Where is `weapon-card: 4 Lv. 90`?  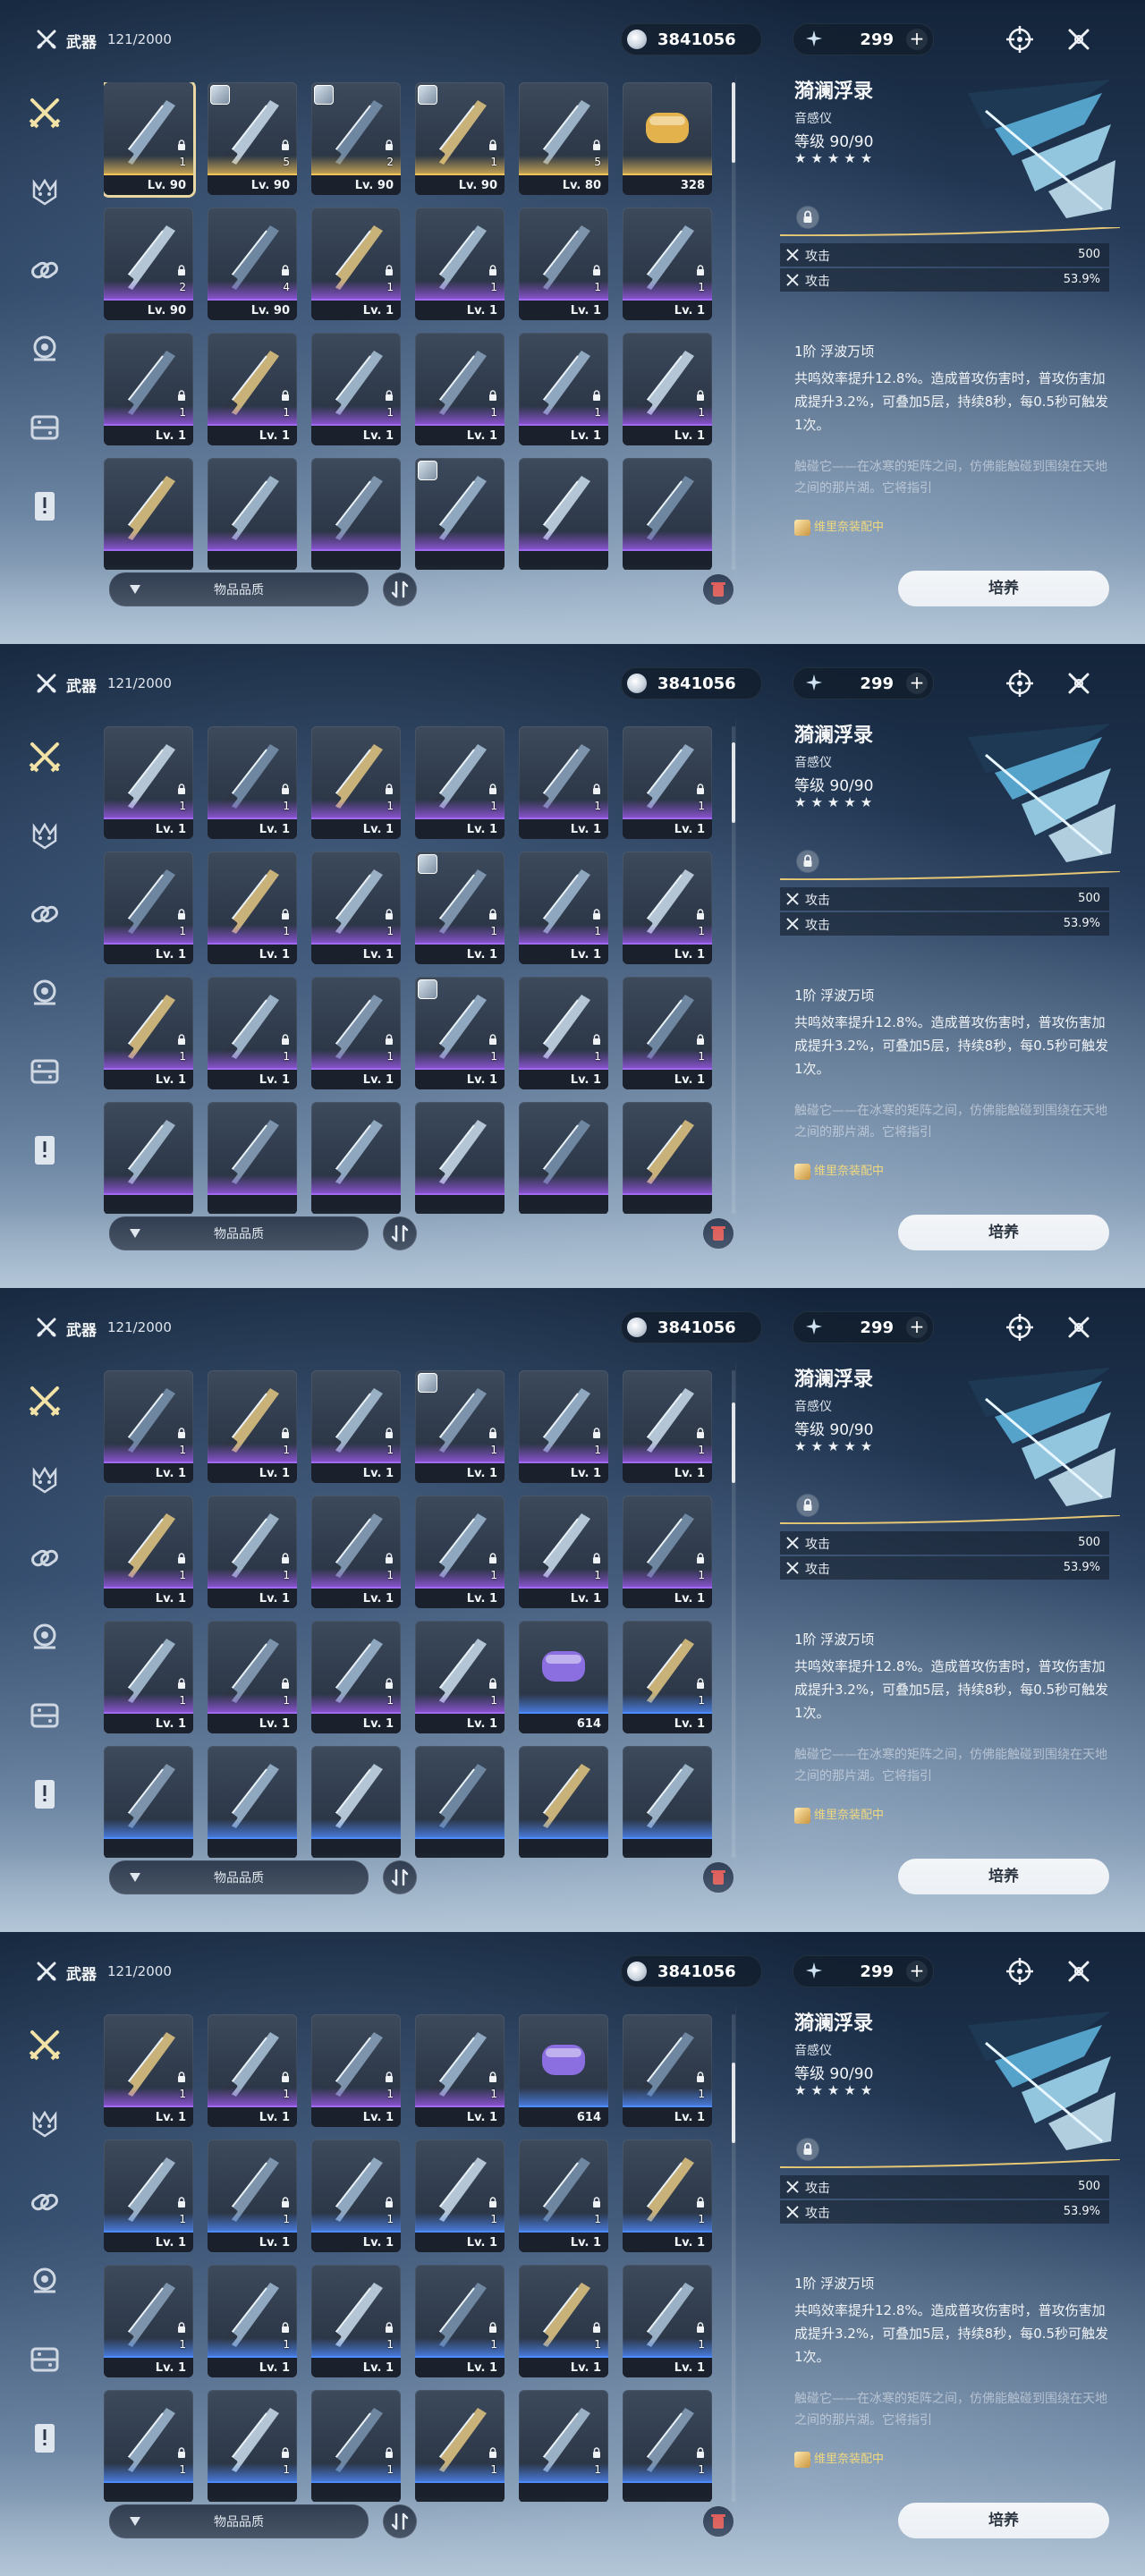 weapon-card: 4 Lv. 90 is located at coordinates (252, 264).